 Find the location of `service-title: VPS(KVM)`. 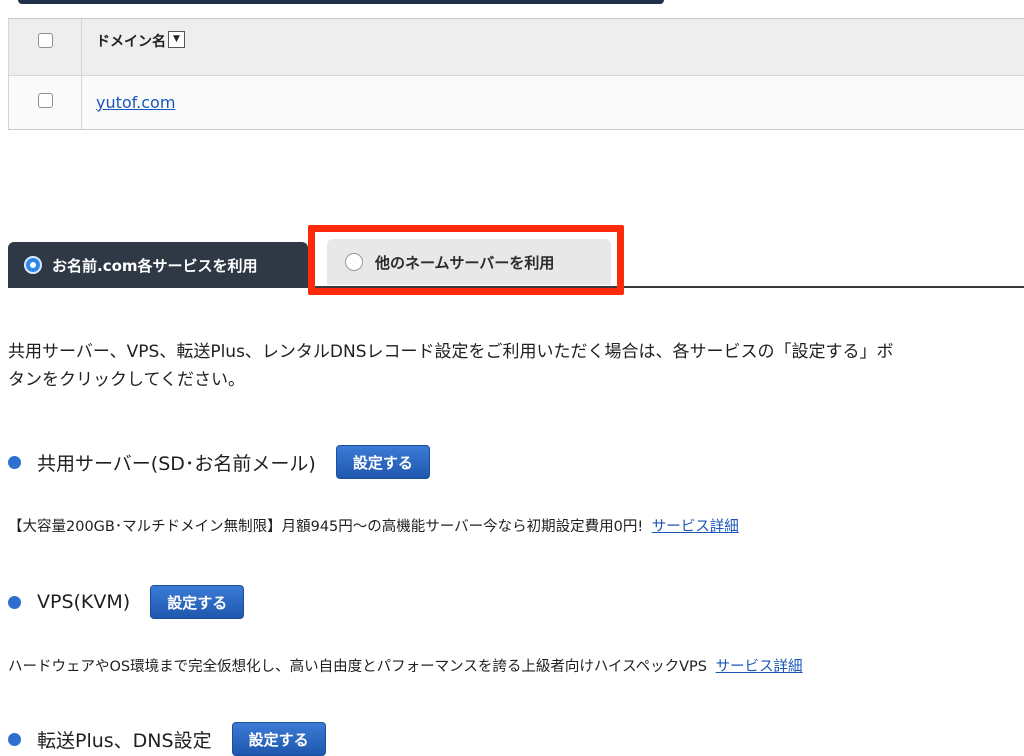

service-title: VPS(KVM) is located at coordinates (84, 602).